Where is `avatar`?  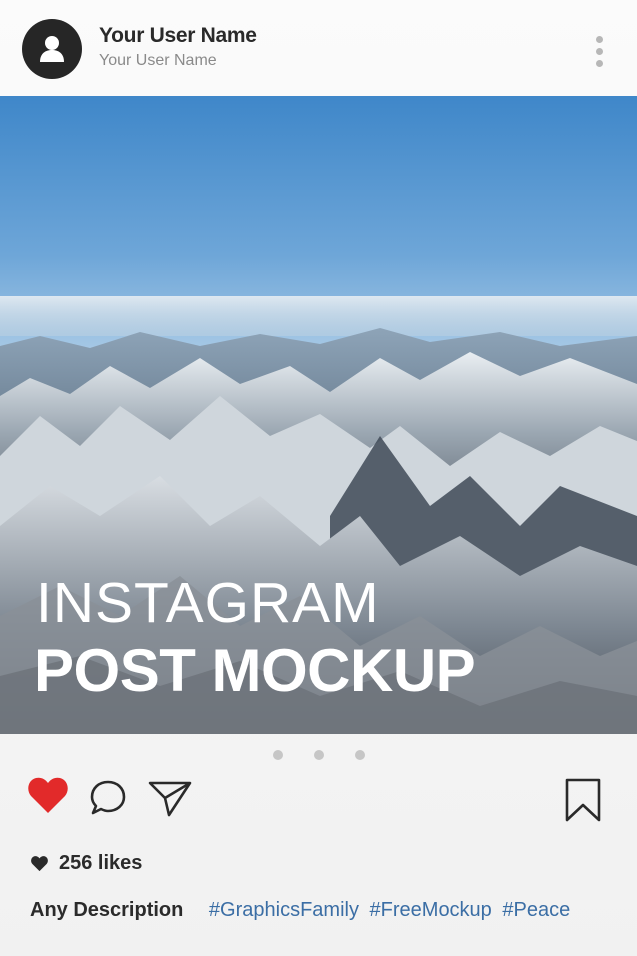
avatar is located at coordinates (52, 49).